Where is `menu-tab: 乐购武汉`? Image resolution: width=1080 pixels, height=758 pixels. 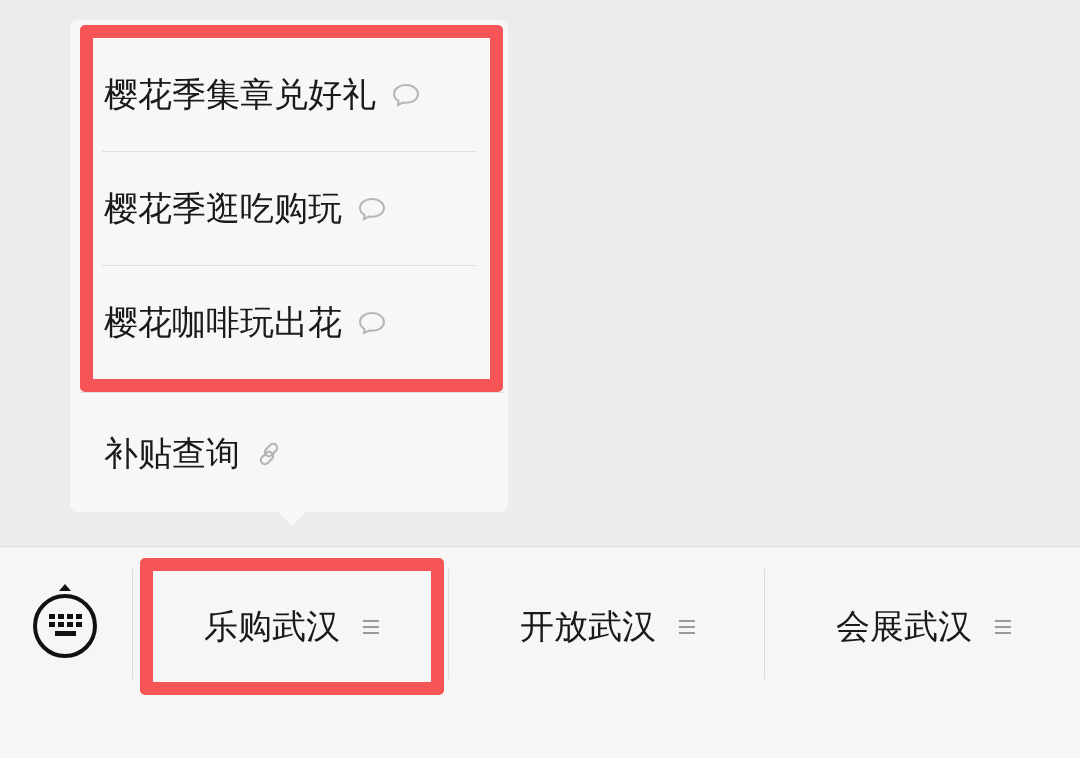 menu-tab: 乐购武汉 is located at coordinates (292, 626).